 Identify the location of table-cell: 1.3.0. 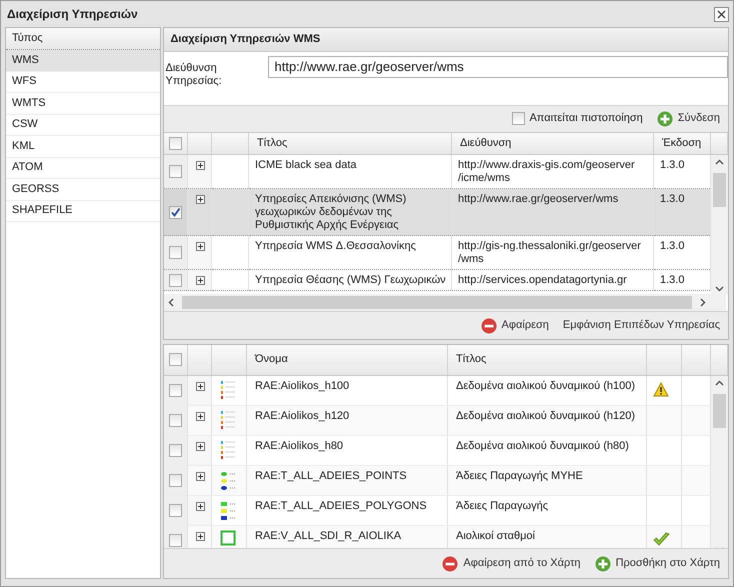
(682, 212).